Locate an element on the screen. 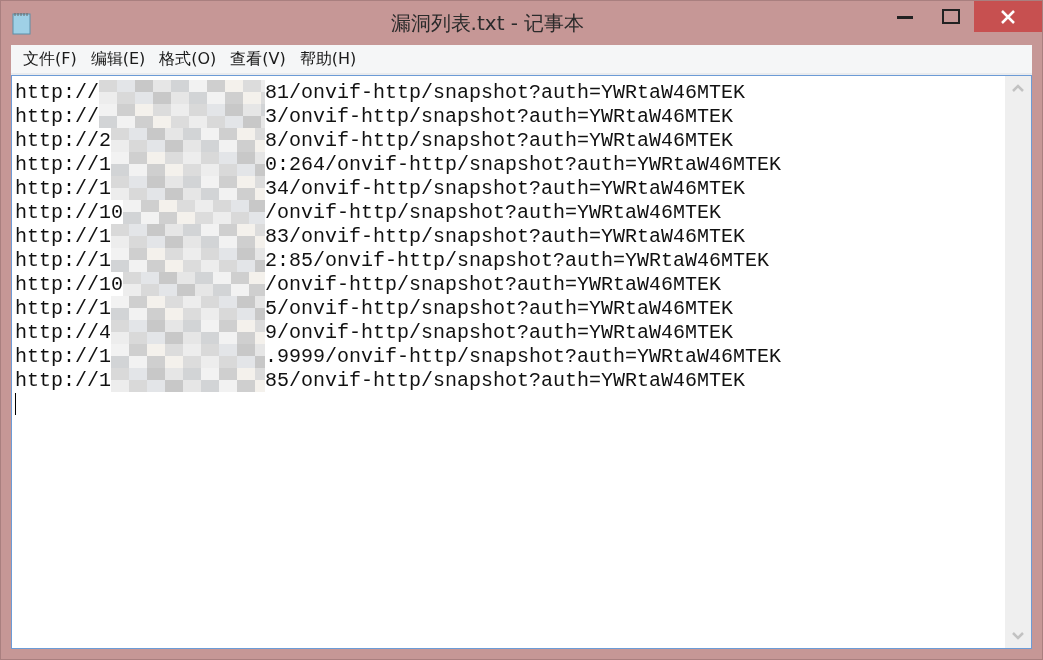 This screenshot has height=660, width=1043. text-line: .9999/onvif-http/snapshot?auth=YWRtaW46MTEK is located at coordinates (523, 356).